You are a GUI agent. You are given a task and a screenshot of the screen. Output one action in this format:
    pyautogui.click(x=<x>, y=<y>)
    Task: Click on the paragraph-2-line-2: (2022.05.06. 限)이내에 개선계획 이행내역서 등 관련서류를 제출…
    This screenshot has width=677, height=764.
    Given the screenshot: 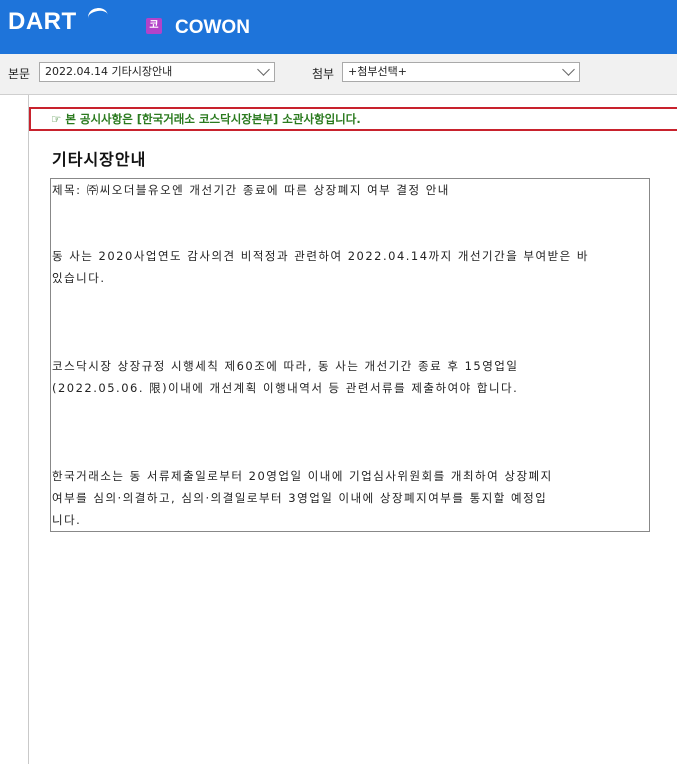 What is the action you would take?
    pyautogui.click(x=285, y=388)
    